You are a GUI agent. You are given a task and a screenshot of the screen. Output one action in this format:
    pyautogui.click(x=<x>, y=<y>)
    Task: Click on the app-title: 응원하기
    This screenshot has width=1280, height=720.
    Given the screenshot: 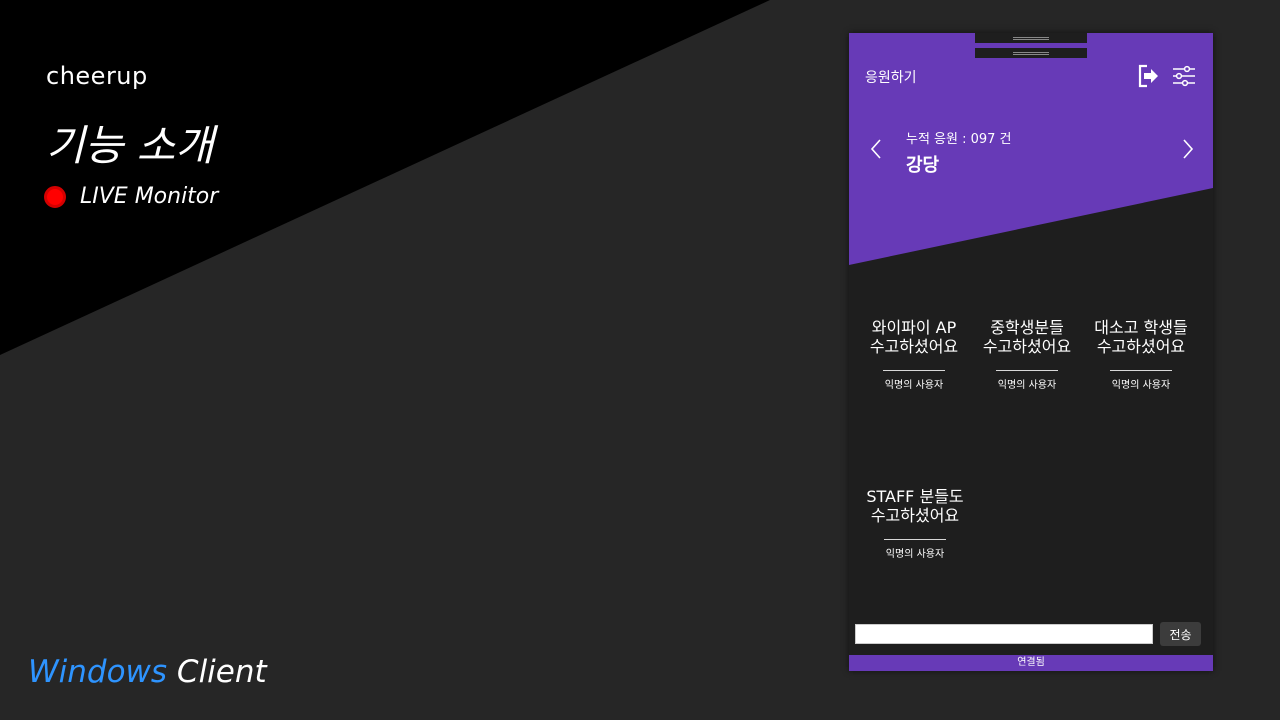 What is the action you would take?
    pyautogui.click(x=891, y=78)
    